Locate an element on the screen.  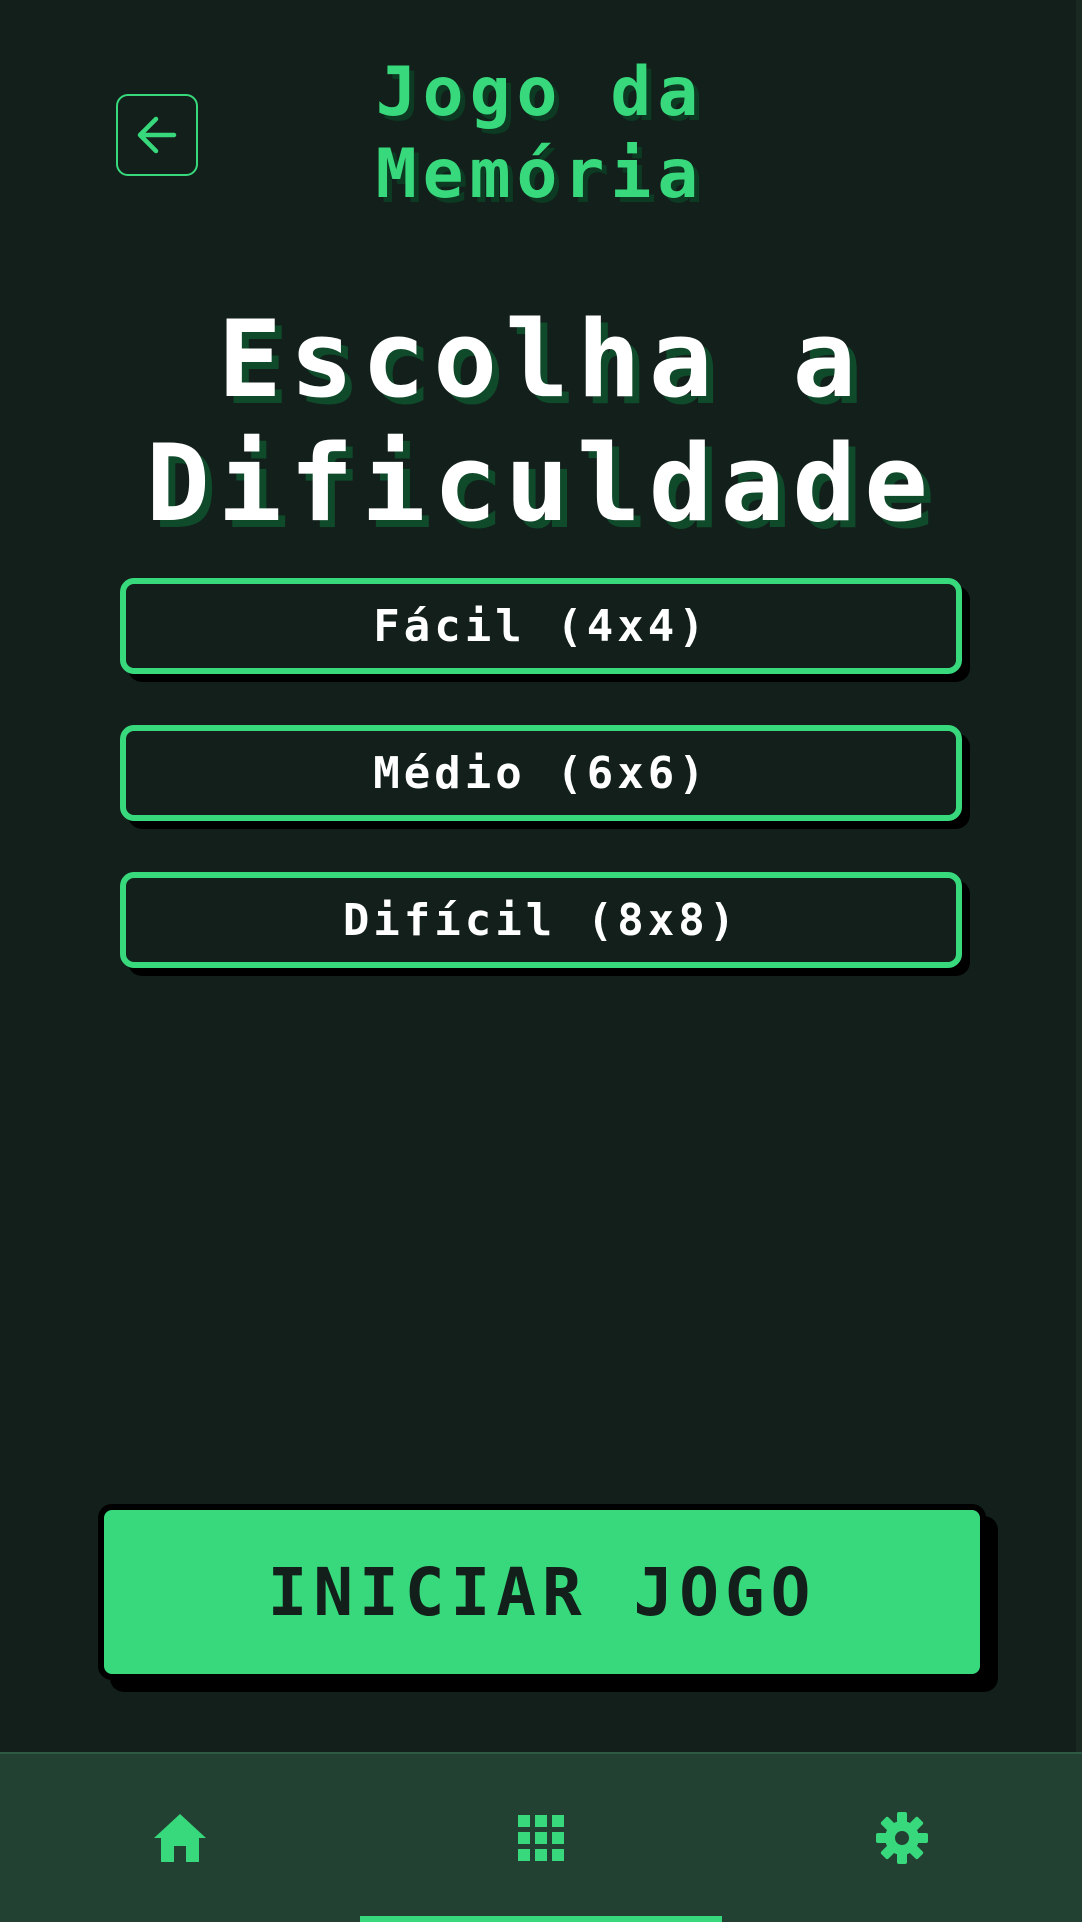
difficulty-hard-button: Difícil (8x8) is located at coordinates (541, 920).